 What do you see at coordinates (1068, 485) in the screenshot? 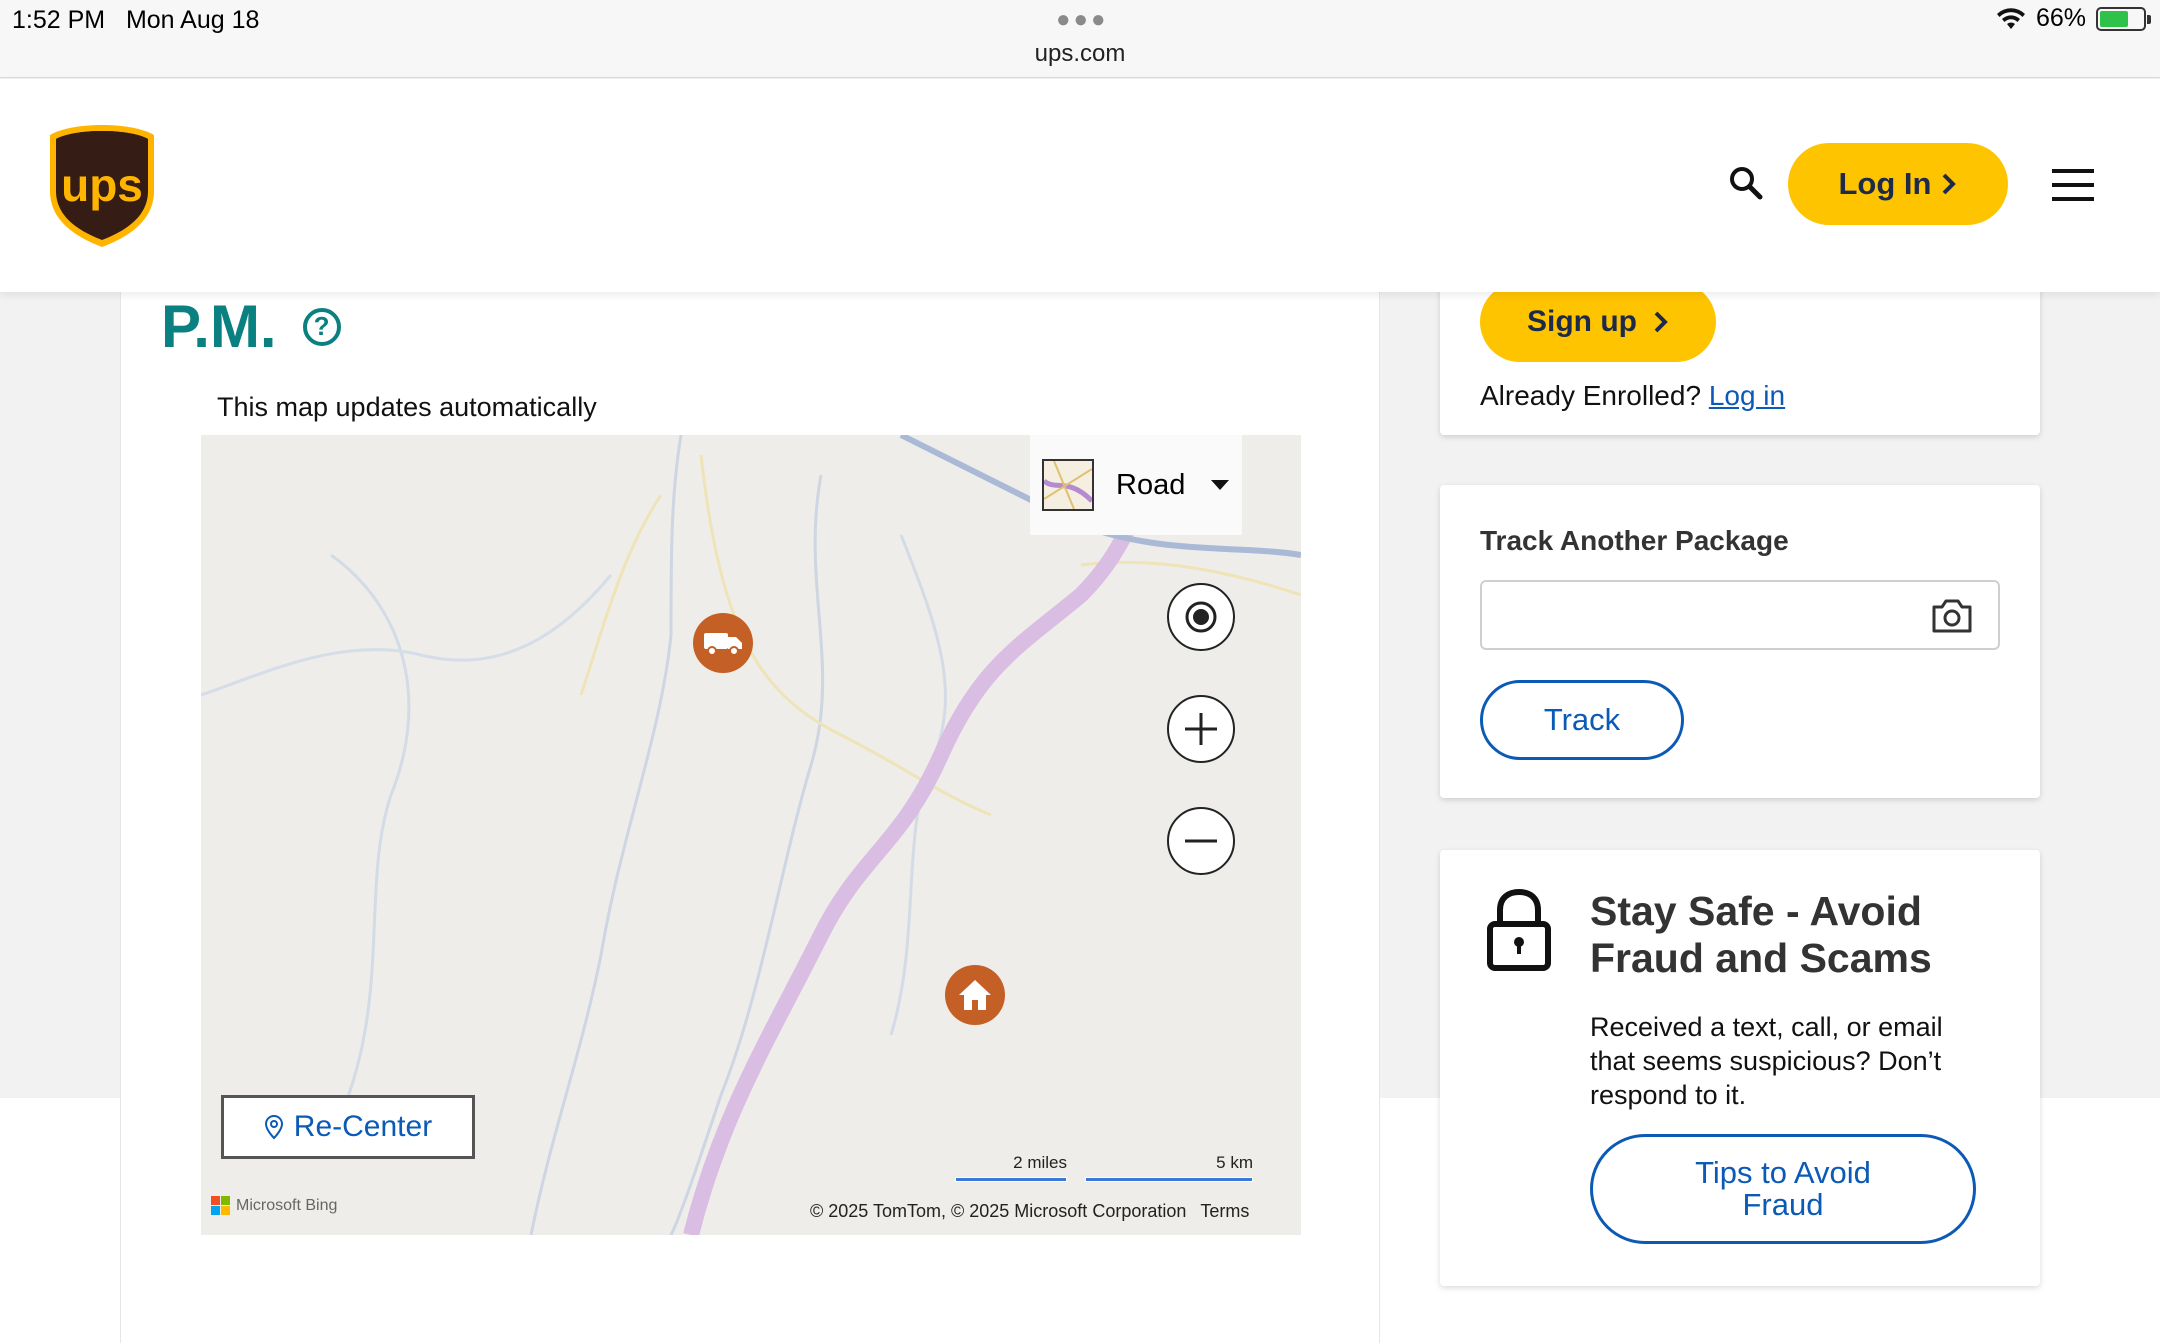
I see `road-map-thumbnail` at bounding box center [1068, 485].